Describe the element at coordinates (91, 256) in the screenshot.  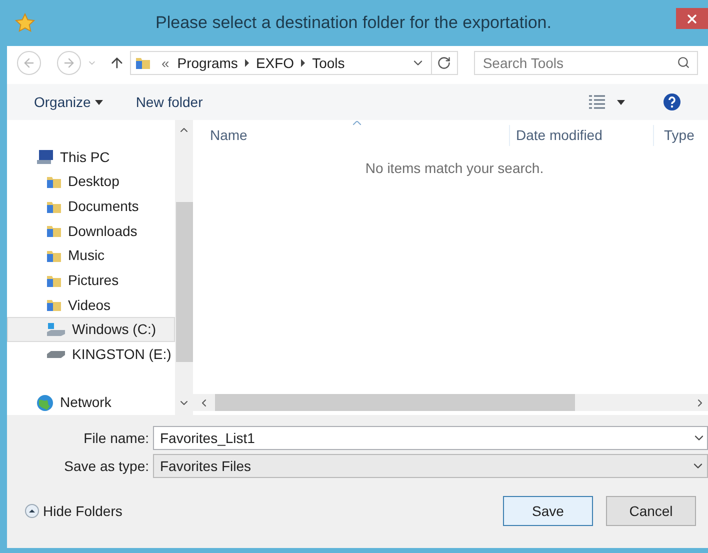
I see `sidebar-item: Music` at that location.